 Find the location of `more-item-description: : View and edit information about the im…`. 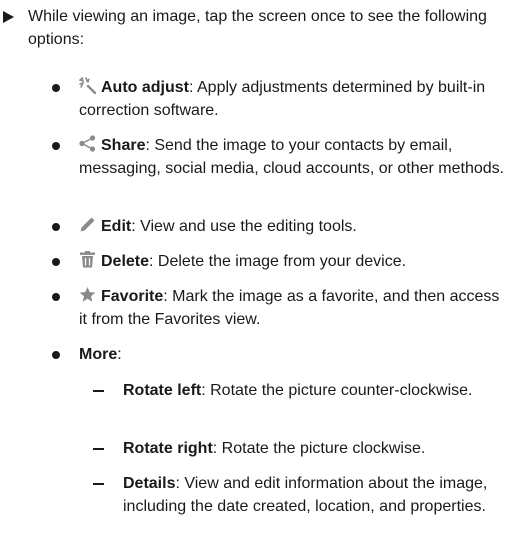

more-item-description: : View and edit information about the im… is located at coordinates (305, 495).